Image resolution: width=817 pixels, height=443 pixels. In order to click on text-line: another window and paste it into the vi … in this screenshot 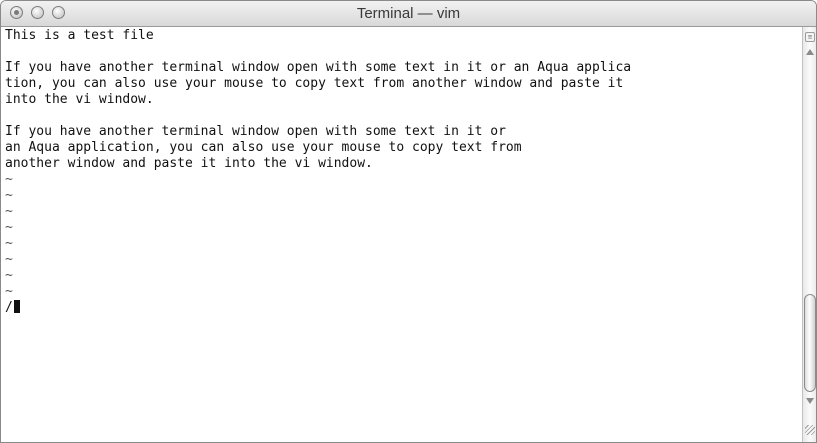, I will do `click(189, 163)`.